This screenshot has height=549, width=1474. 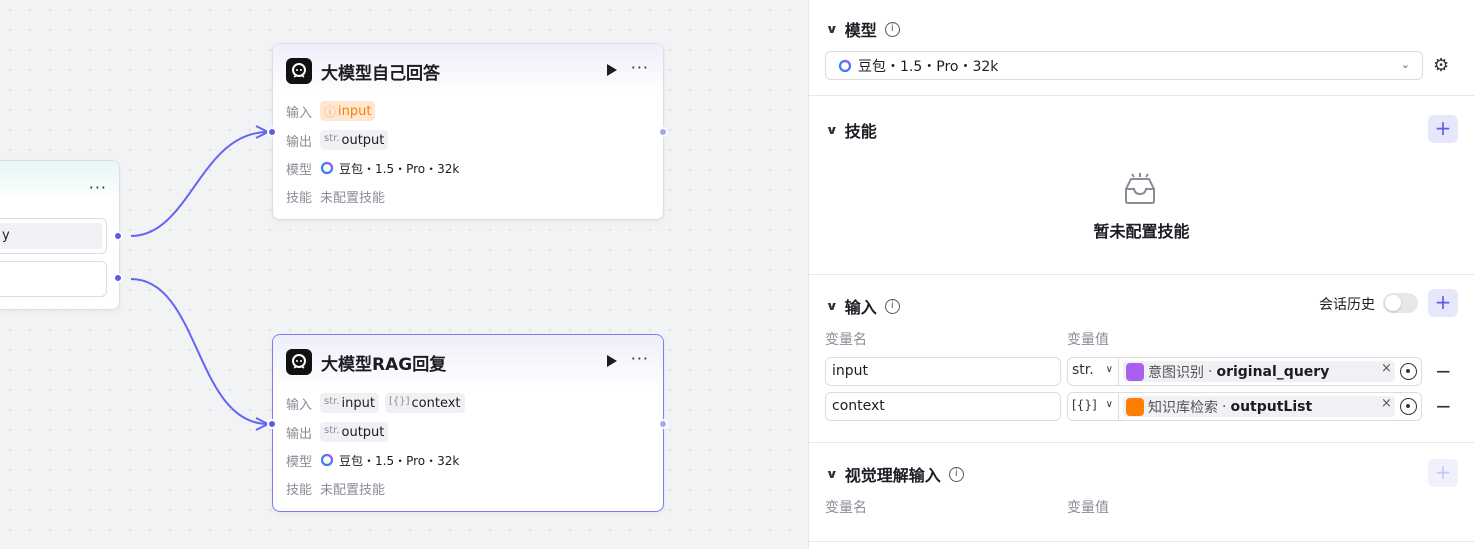 What do you see at coordinates (851, 130) in the screenshot?
I see `skills-section-header: ∨ 技能` at bounding box center [851, 130].